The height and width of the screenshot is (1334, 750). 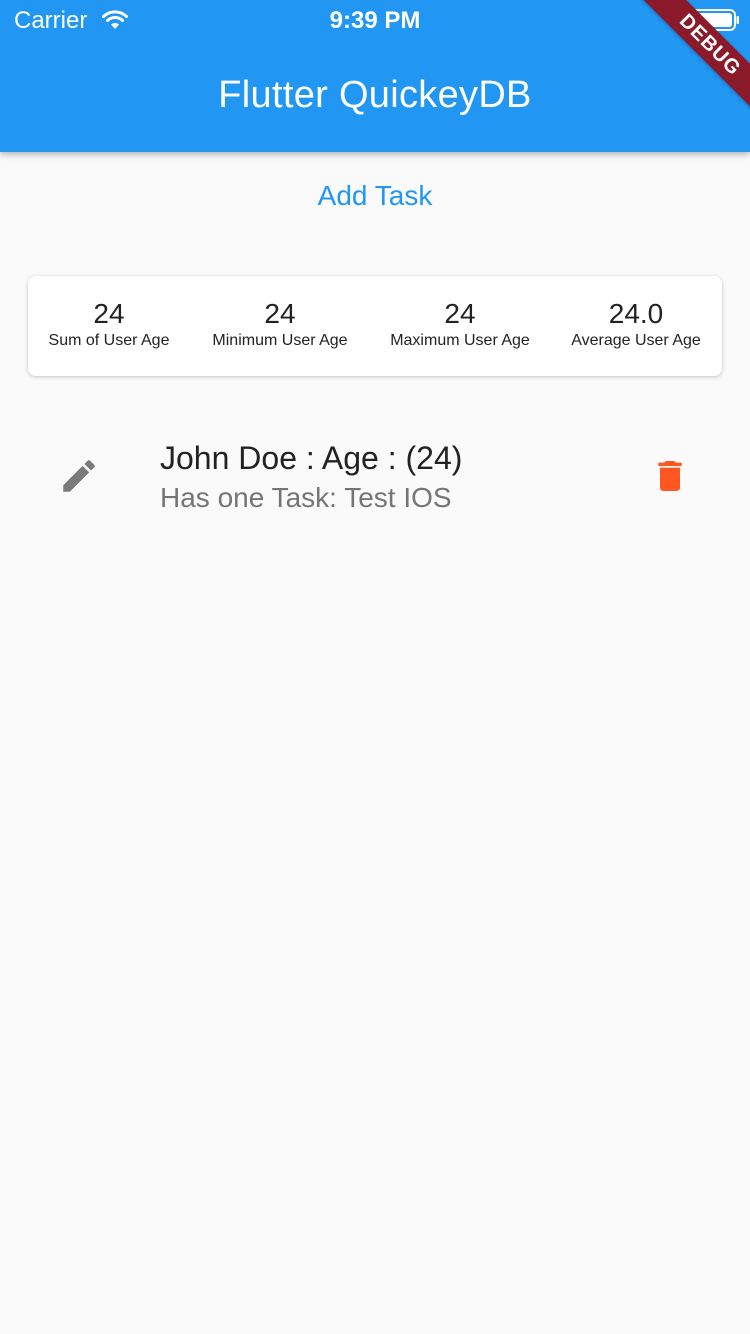 What do you see at coordinates (375, 196) in the screenshot?
I see `add-task-button: Add Task` at bounding box center [375, 196].